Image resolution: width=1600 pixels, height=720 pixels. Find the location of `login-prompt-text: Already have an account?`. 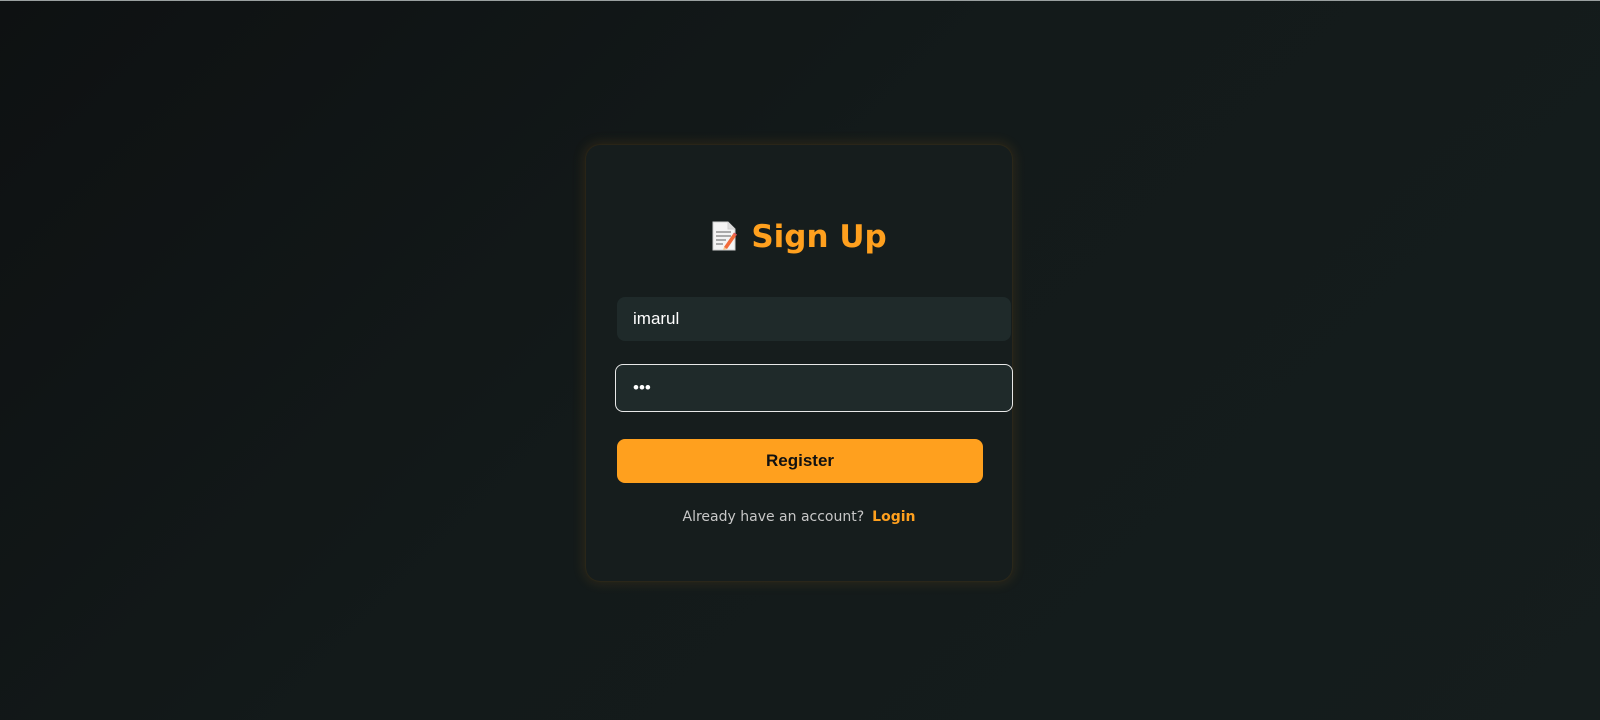

login-prompt-text: Already have an account? is located at coordinates (773, 517).